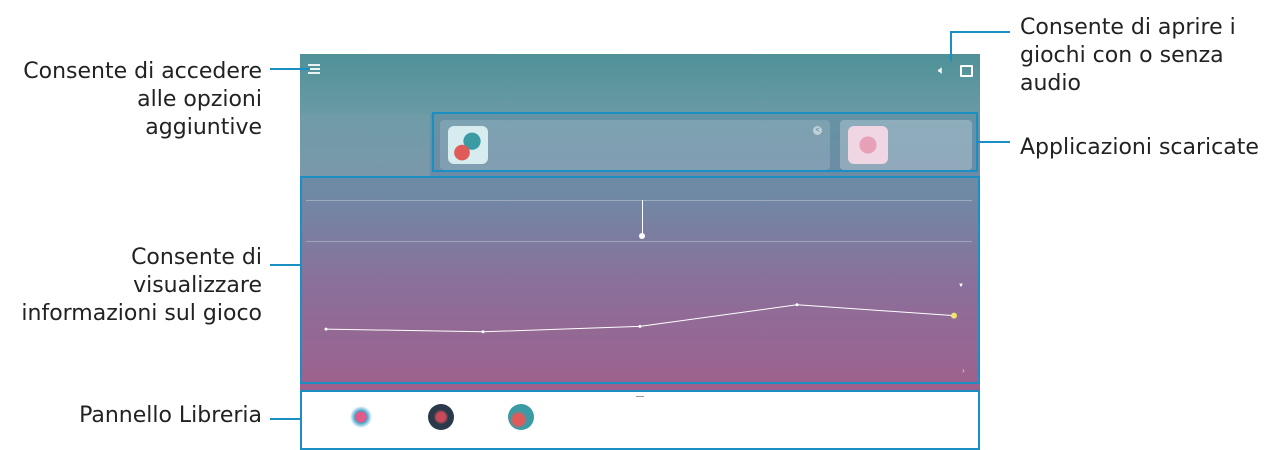  What do you see at coordinates (285, 265) in the screenshot?
I see `leader-info` at bounding box center [285, 265].